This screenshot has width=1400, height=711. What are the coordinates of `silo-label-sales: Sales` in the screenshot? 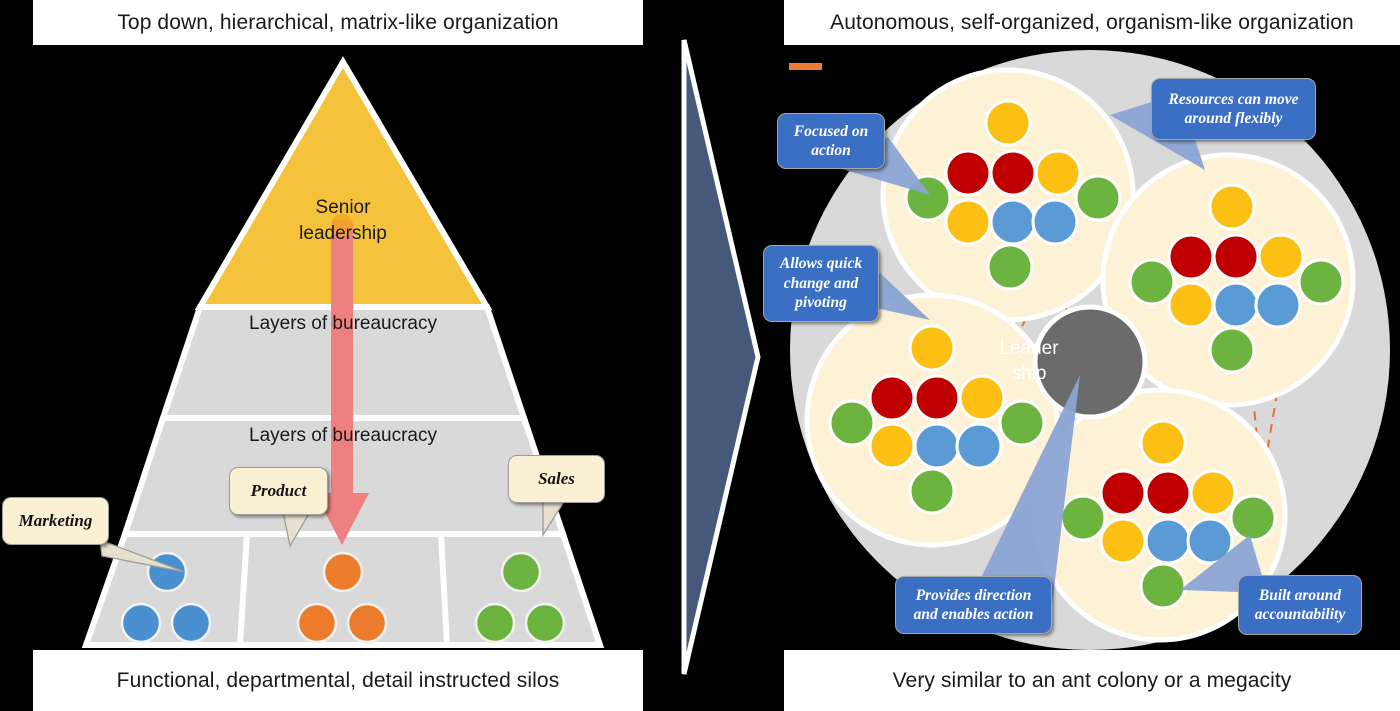 It's located at (556, 479).